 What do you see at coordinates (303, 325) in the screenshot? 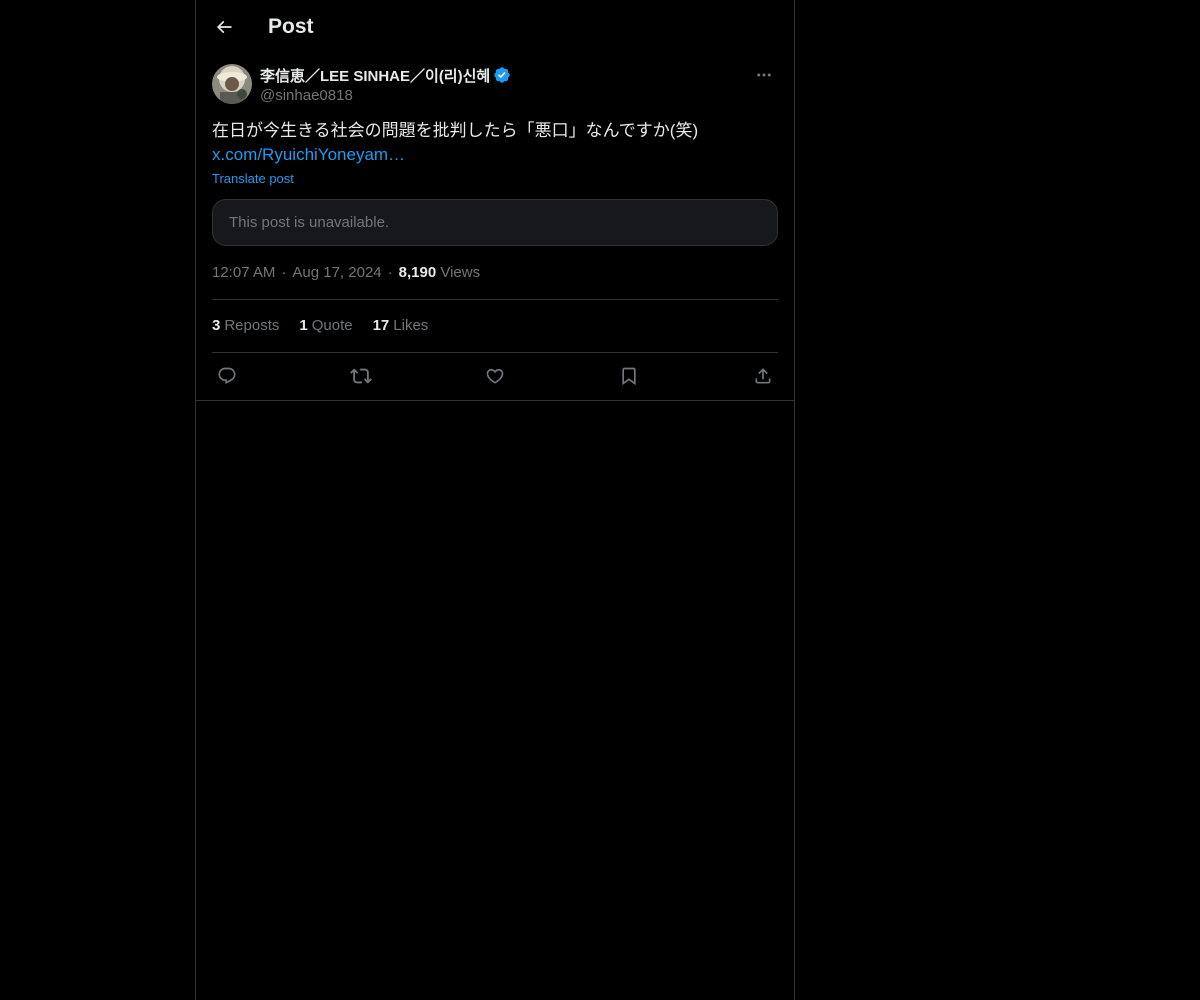
I see `quotes-count: 1` at bounding box center [303, 325].